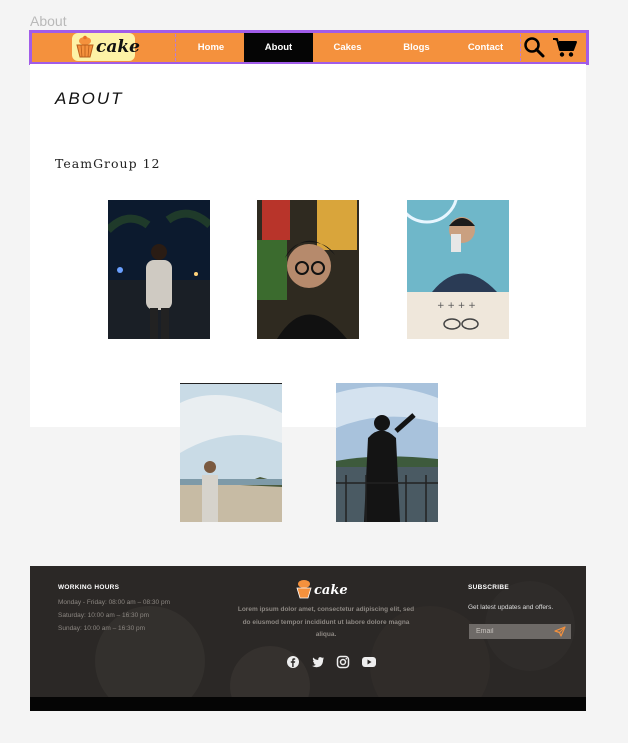 This screenshot has height=743, width=628. What do you see at coordinates (114, 602) in the screenshot?
I see `hours-line: Monday - Friday: 08:00 am – 08:30 pm` at bounding box center [114, 602].